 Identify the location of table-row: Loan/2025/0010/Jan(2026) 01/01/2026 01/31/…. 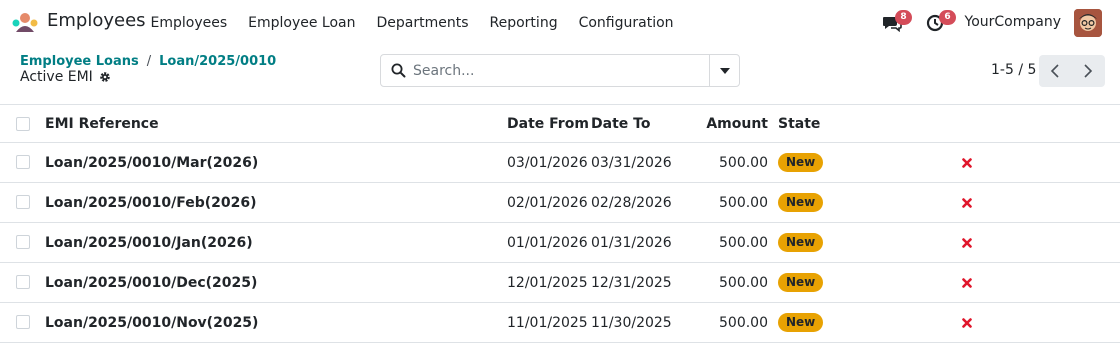
(560, 243).